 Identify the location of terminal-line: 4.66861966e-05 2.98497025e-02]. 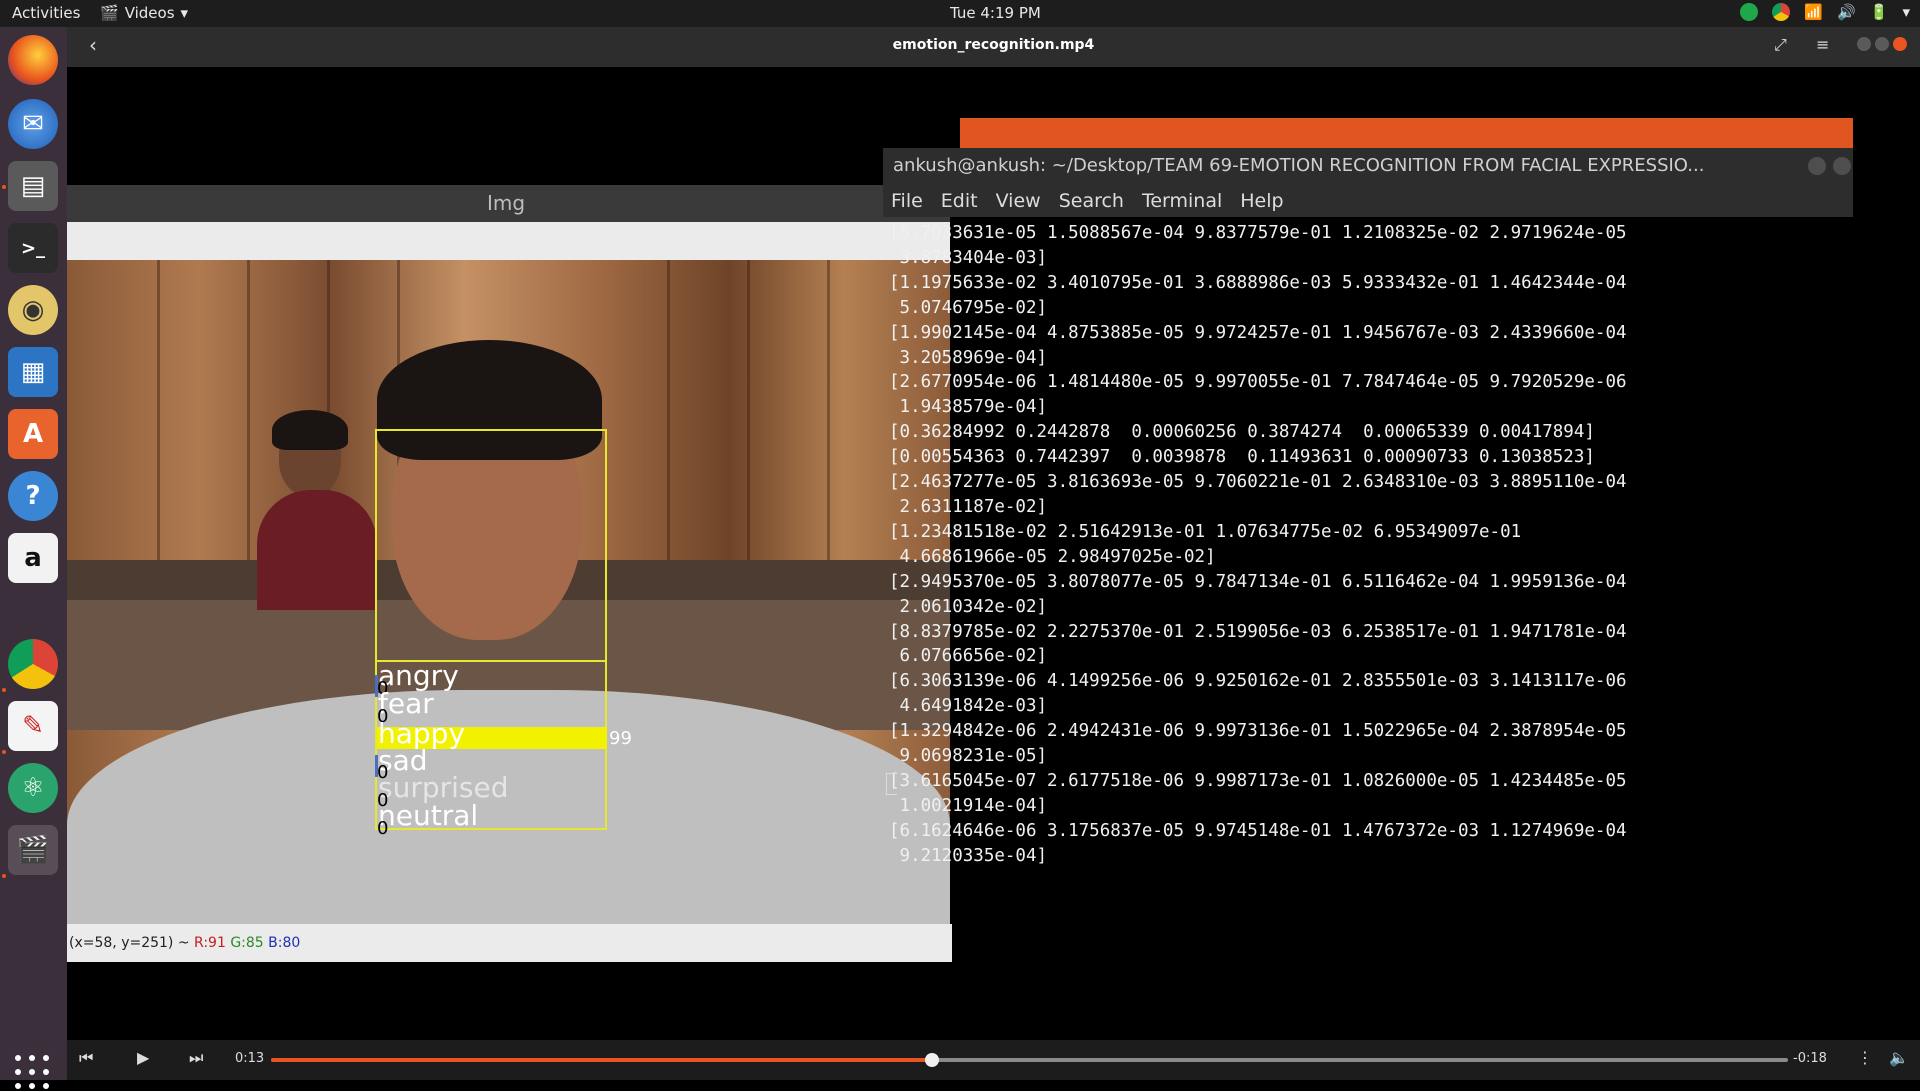
(1052, 556).